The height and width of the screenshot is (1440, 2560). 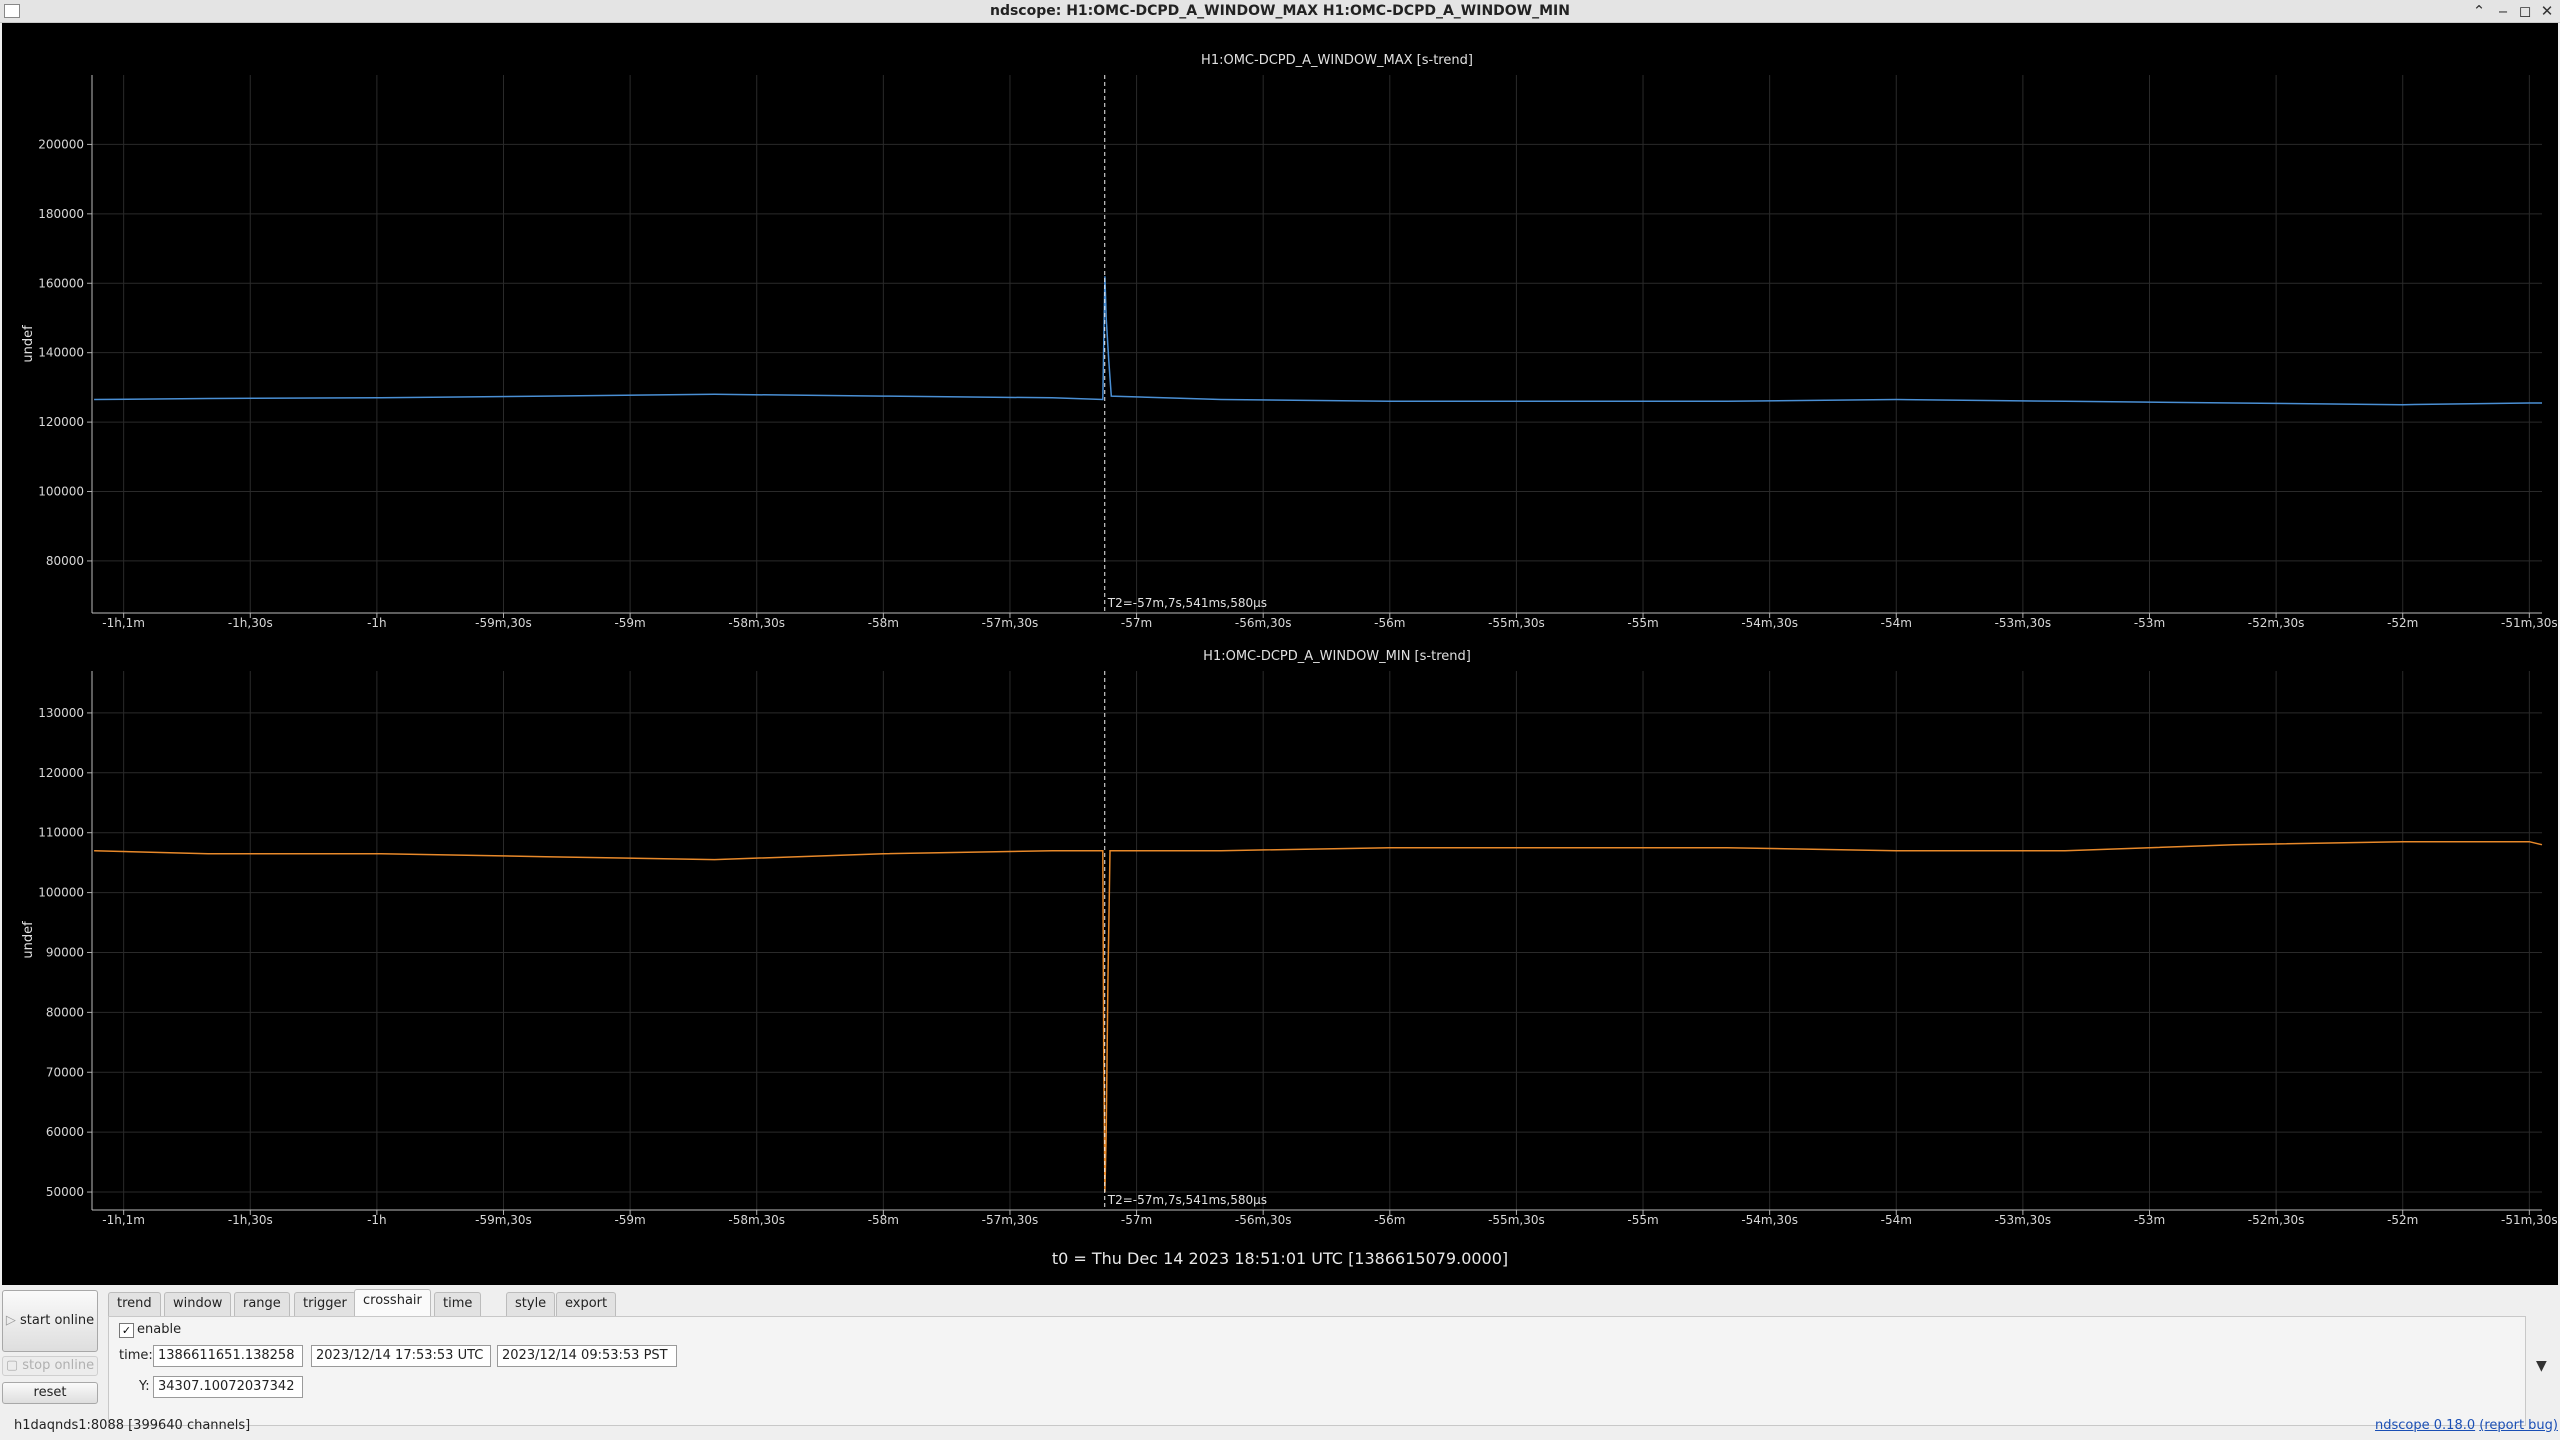 I want to click on time-utc-field: 2023/12/14 17:53:53 UTC, so click(x=401, y=1356).